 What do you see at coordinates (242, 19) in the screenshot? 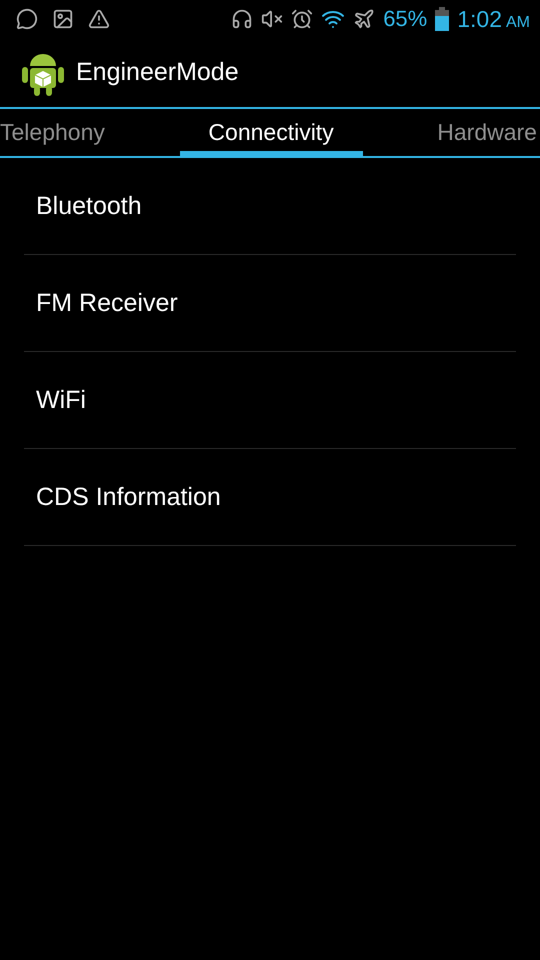
I see `headphones-icon` at bounding box center [242, 19].